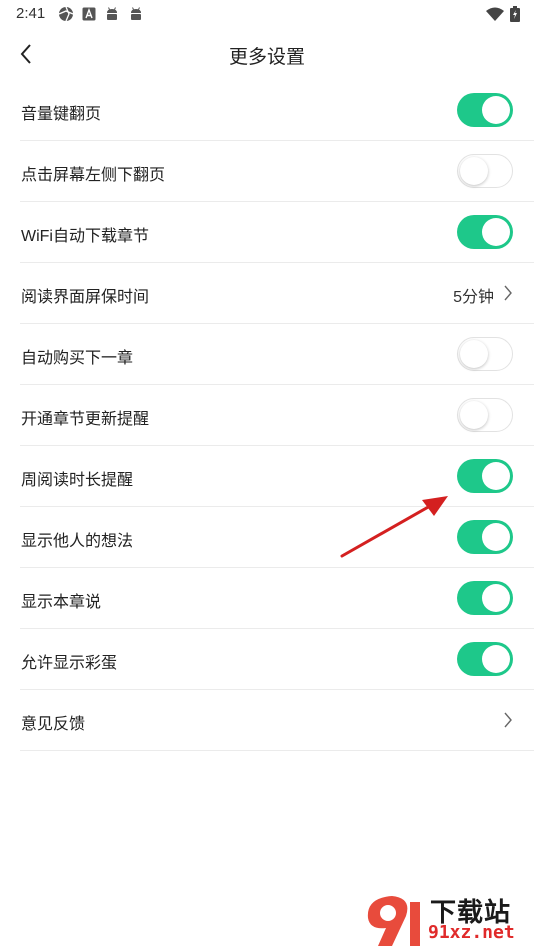 This screenshot has width=534, height=950. I want to click on watermark-url: 91xz.net, so click(471, 932).